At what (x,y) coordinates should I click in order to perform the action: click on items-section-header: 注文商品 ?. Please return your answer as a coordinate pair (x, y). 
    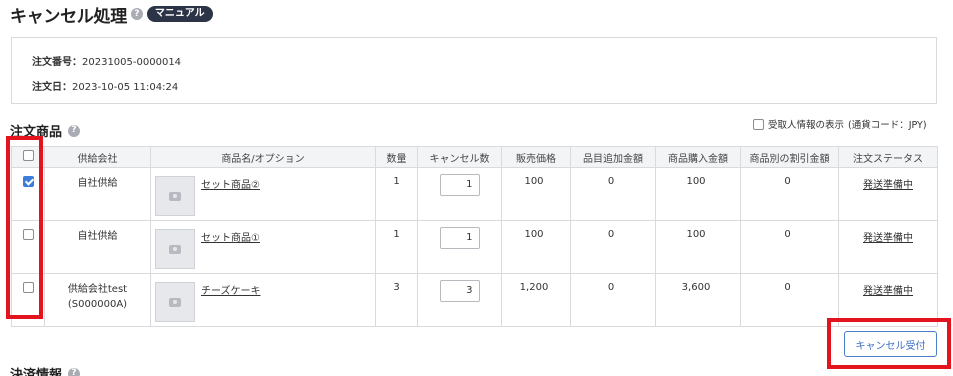
    Looking at the image, I should click on (45, 130).